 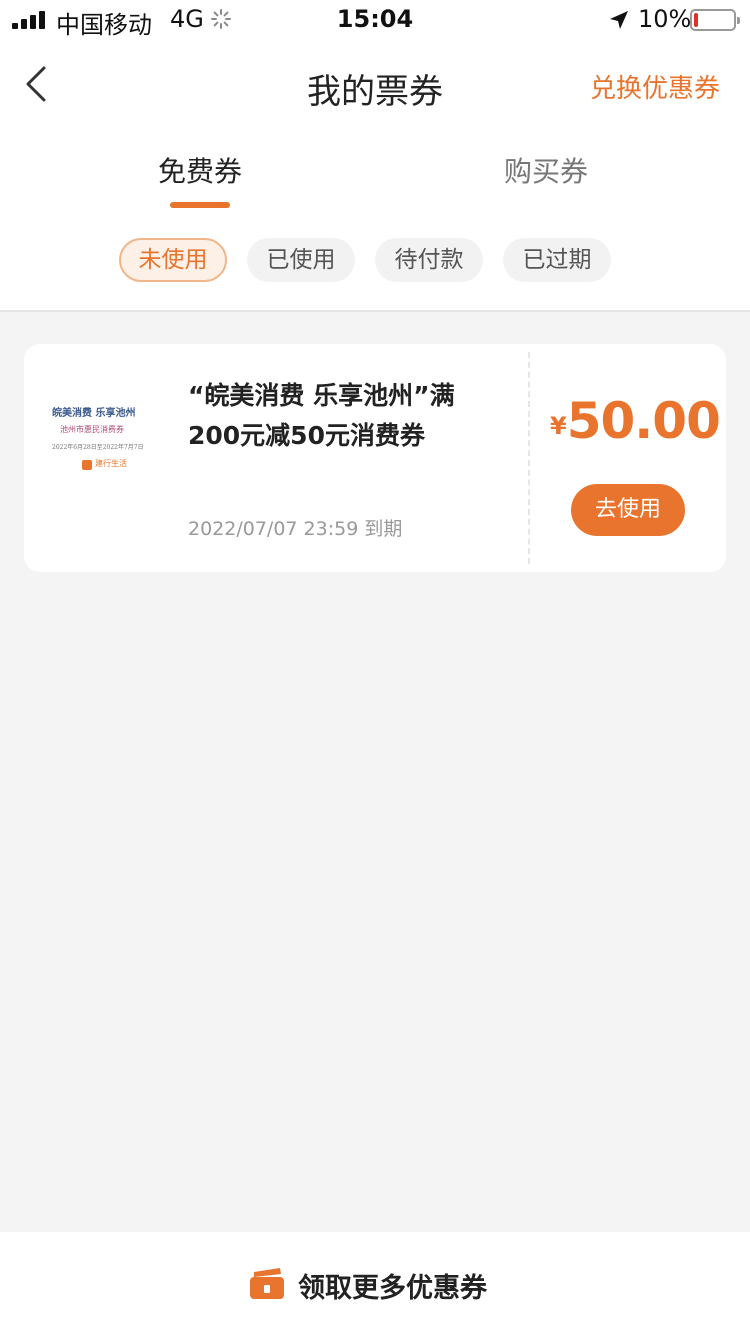 What do you see at coordinates (546, 170) in the screenshot?
I see `tab-purchased-coupons: 购买券` at bounding box center [546, 170].